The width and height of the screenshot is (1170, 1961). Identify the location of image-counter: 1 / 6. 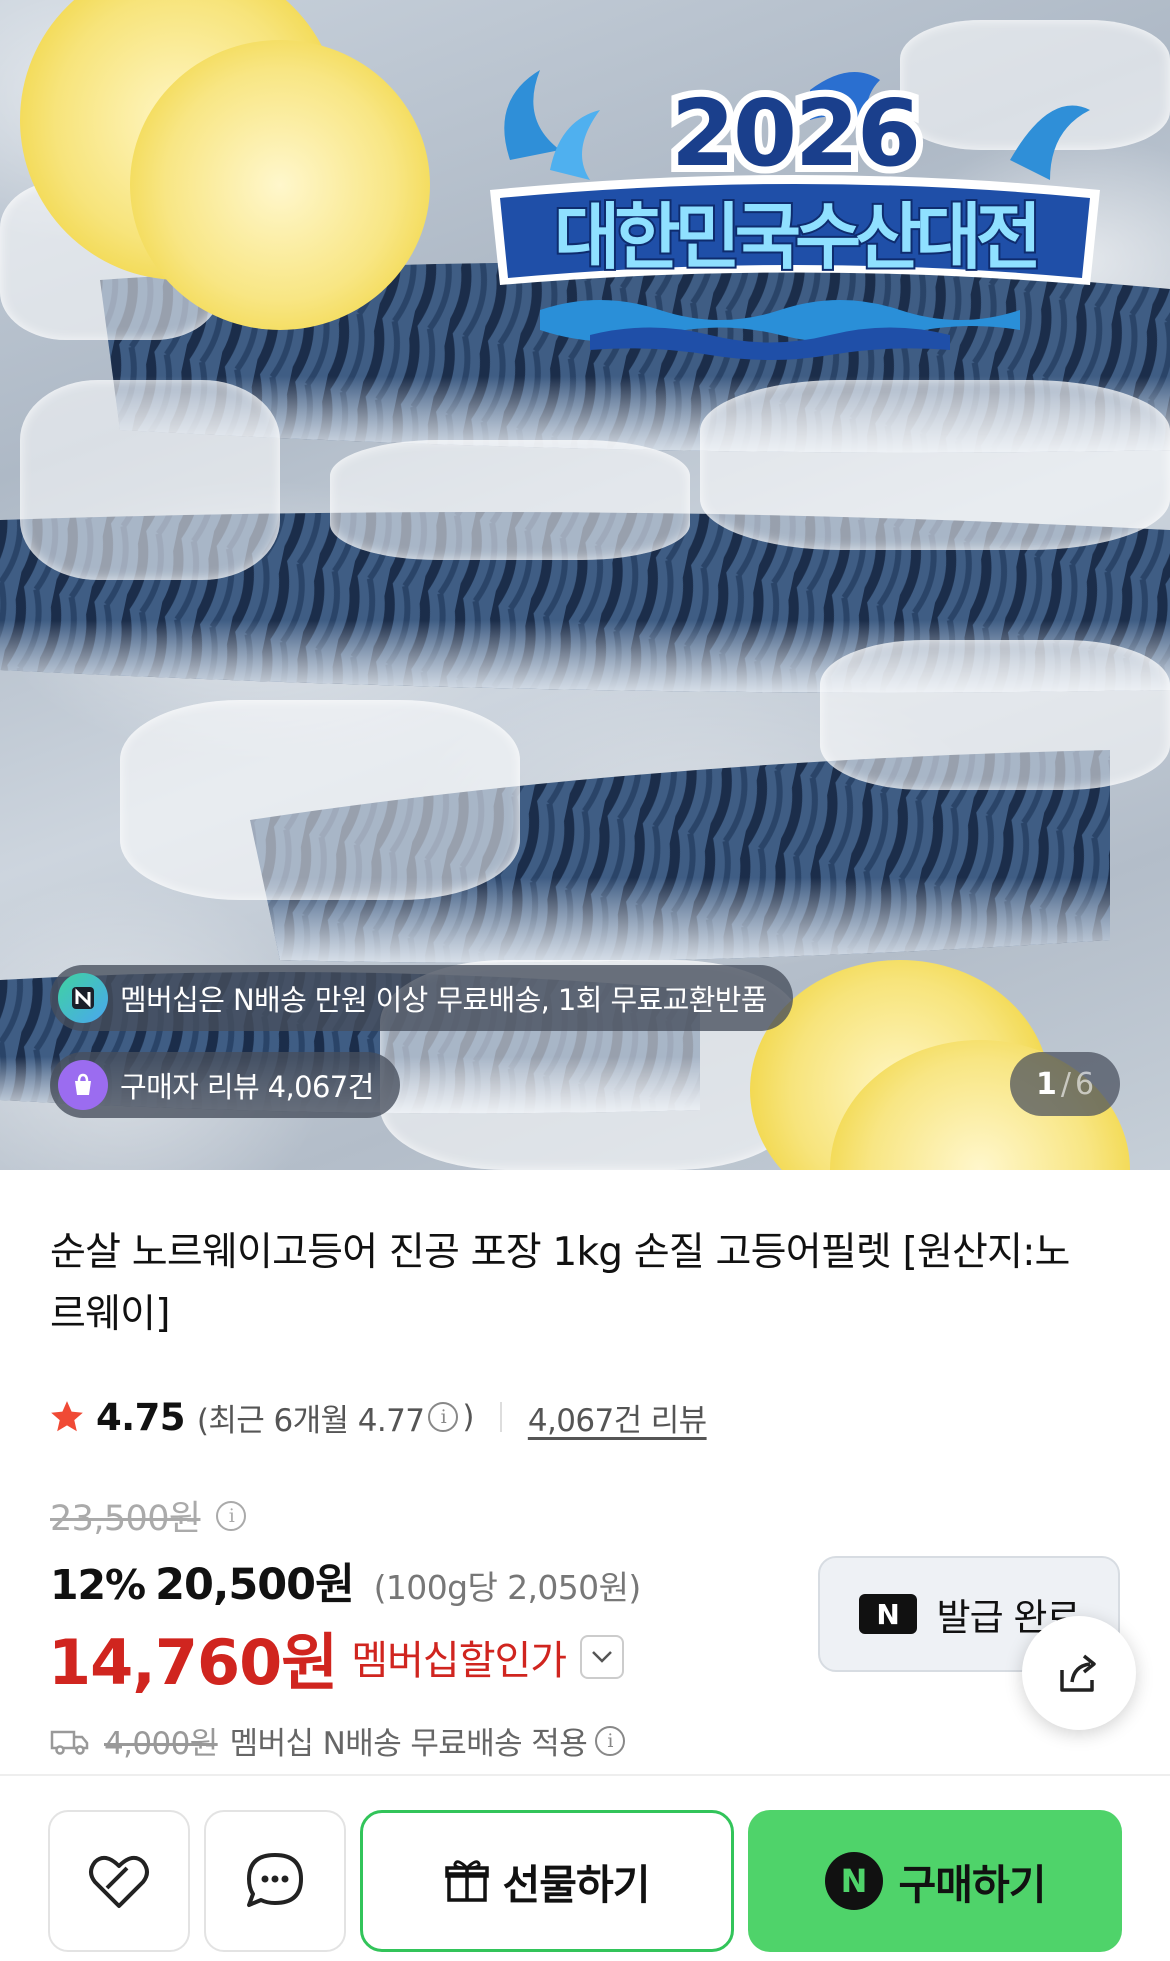
(1065, 1084).